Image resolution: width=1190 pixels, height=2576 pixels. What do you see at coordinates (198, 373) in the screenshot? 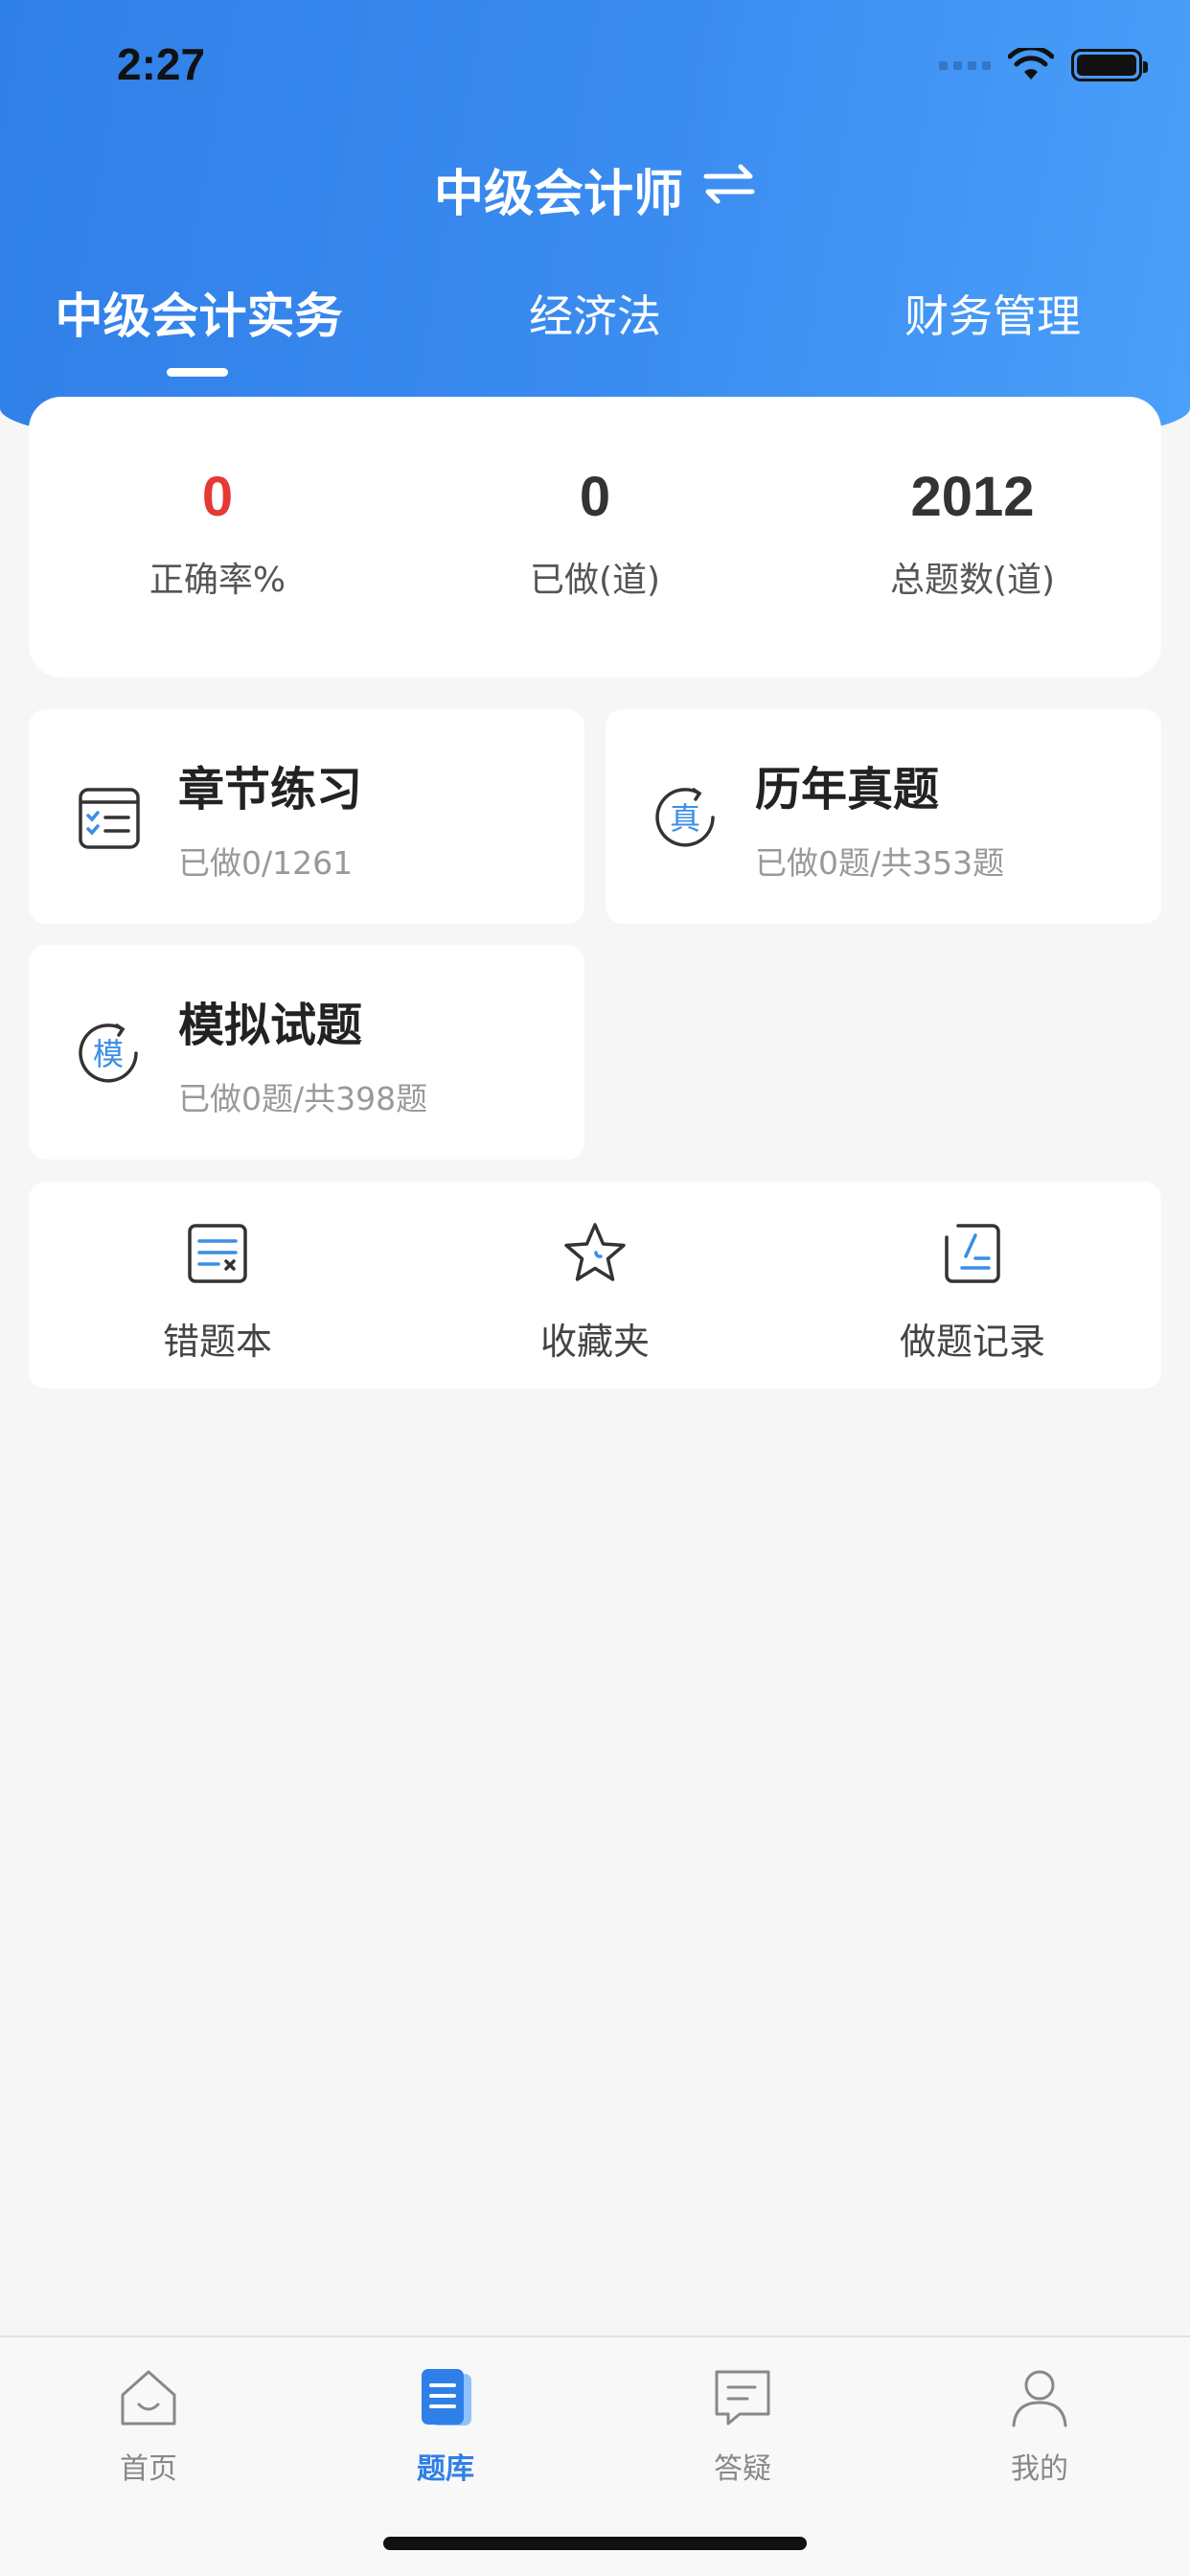
I see `active-tab-indicator` at bounding box center [198, 373].